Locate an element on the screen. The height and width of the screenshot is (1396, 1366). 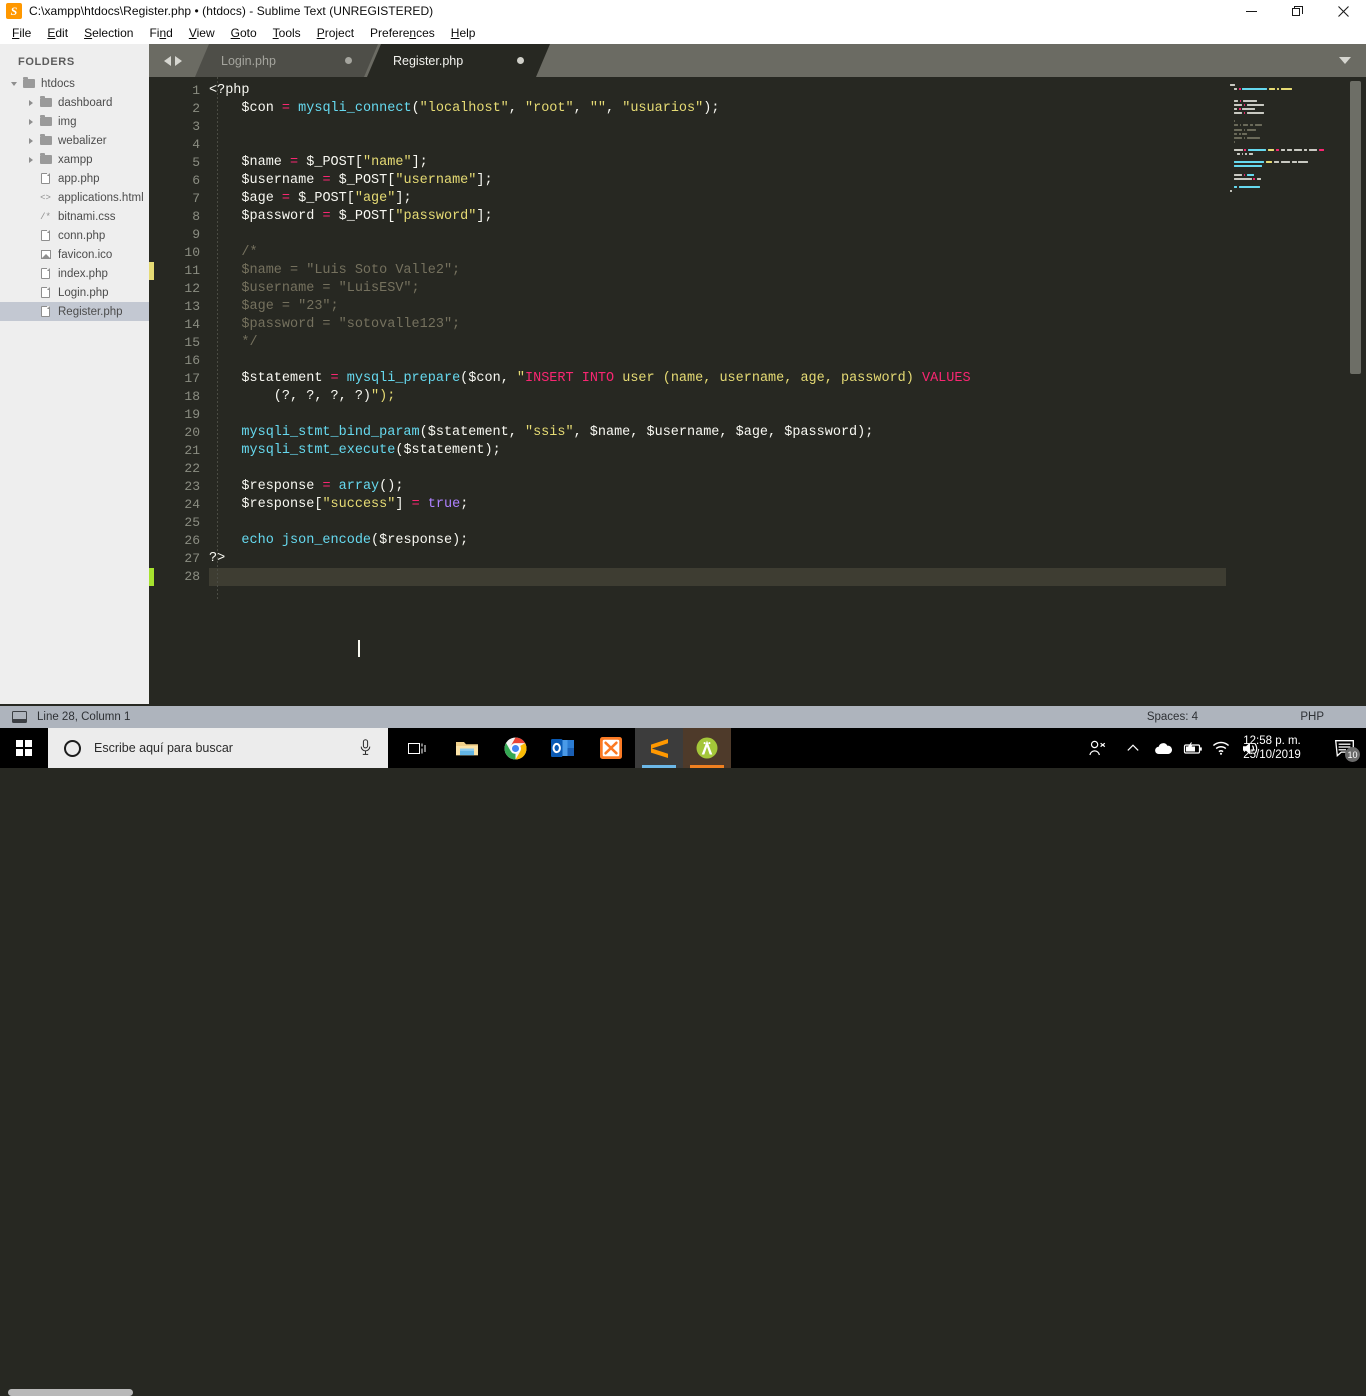
menu-item-selection: Selection is located at coordinates (108, 33).